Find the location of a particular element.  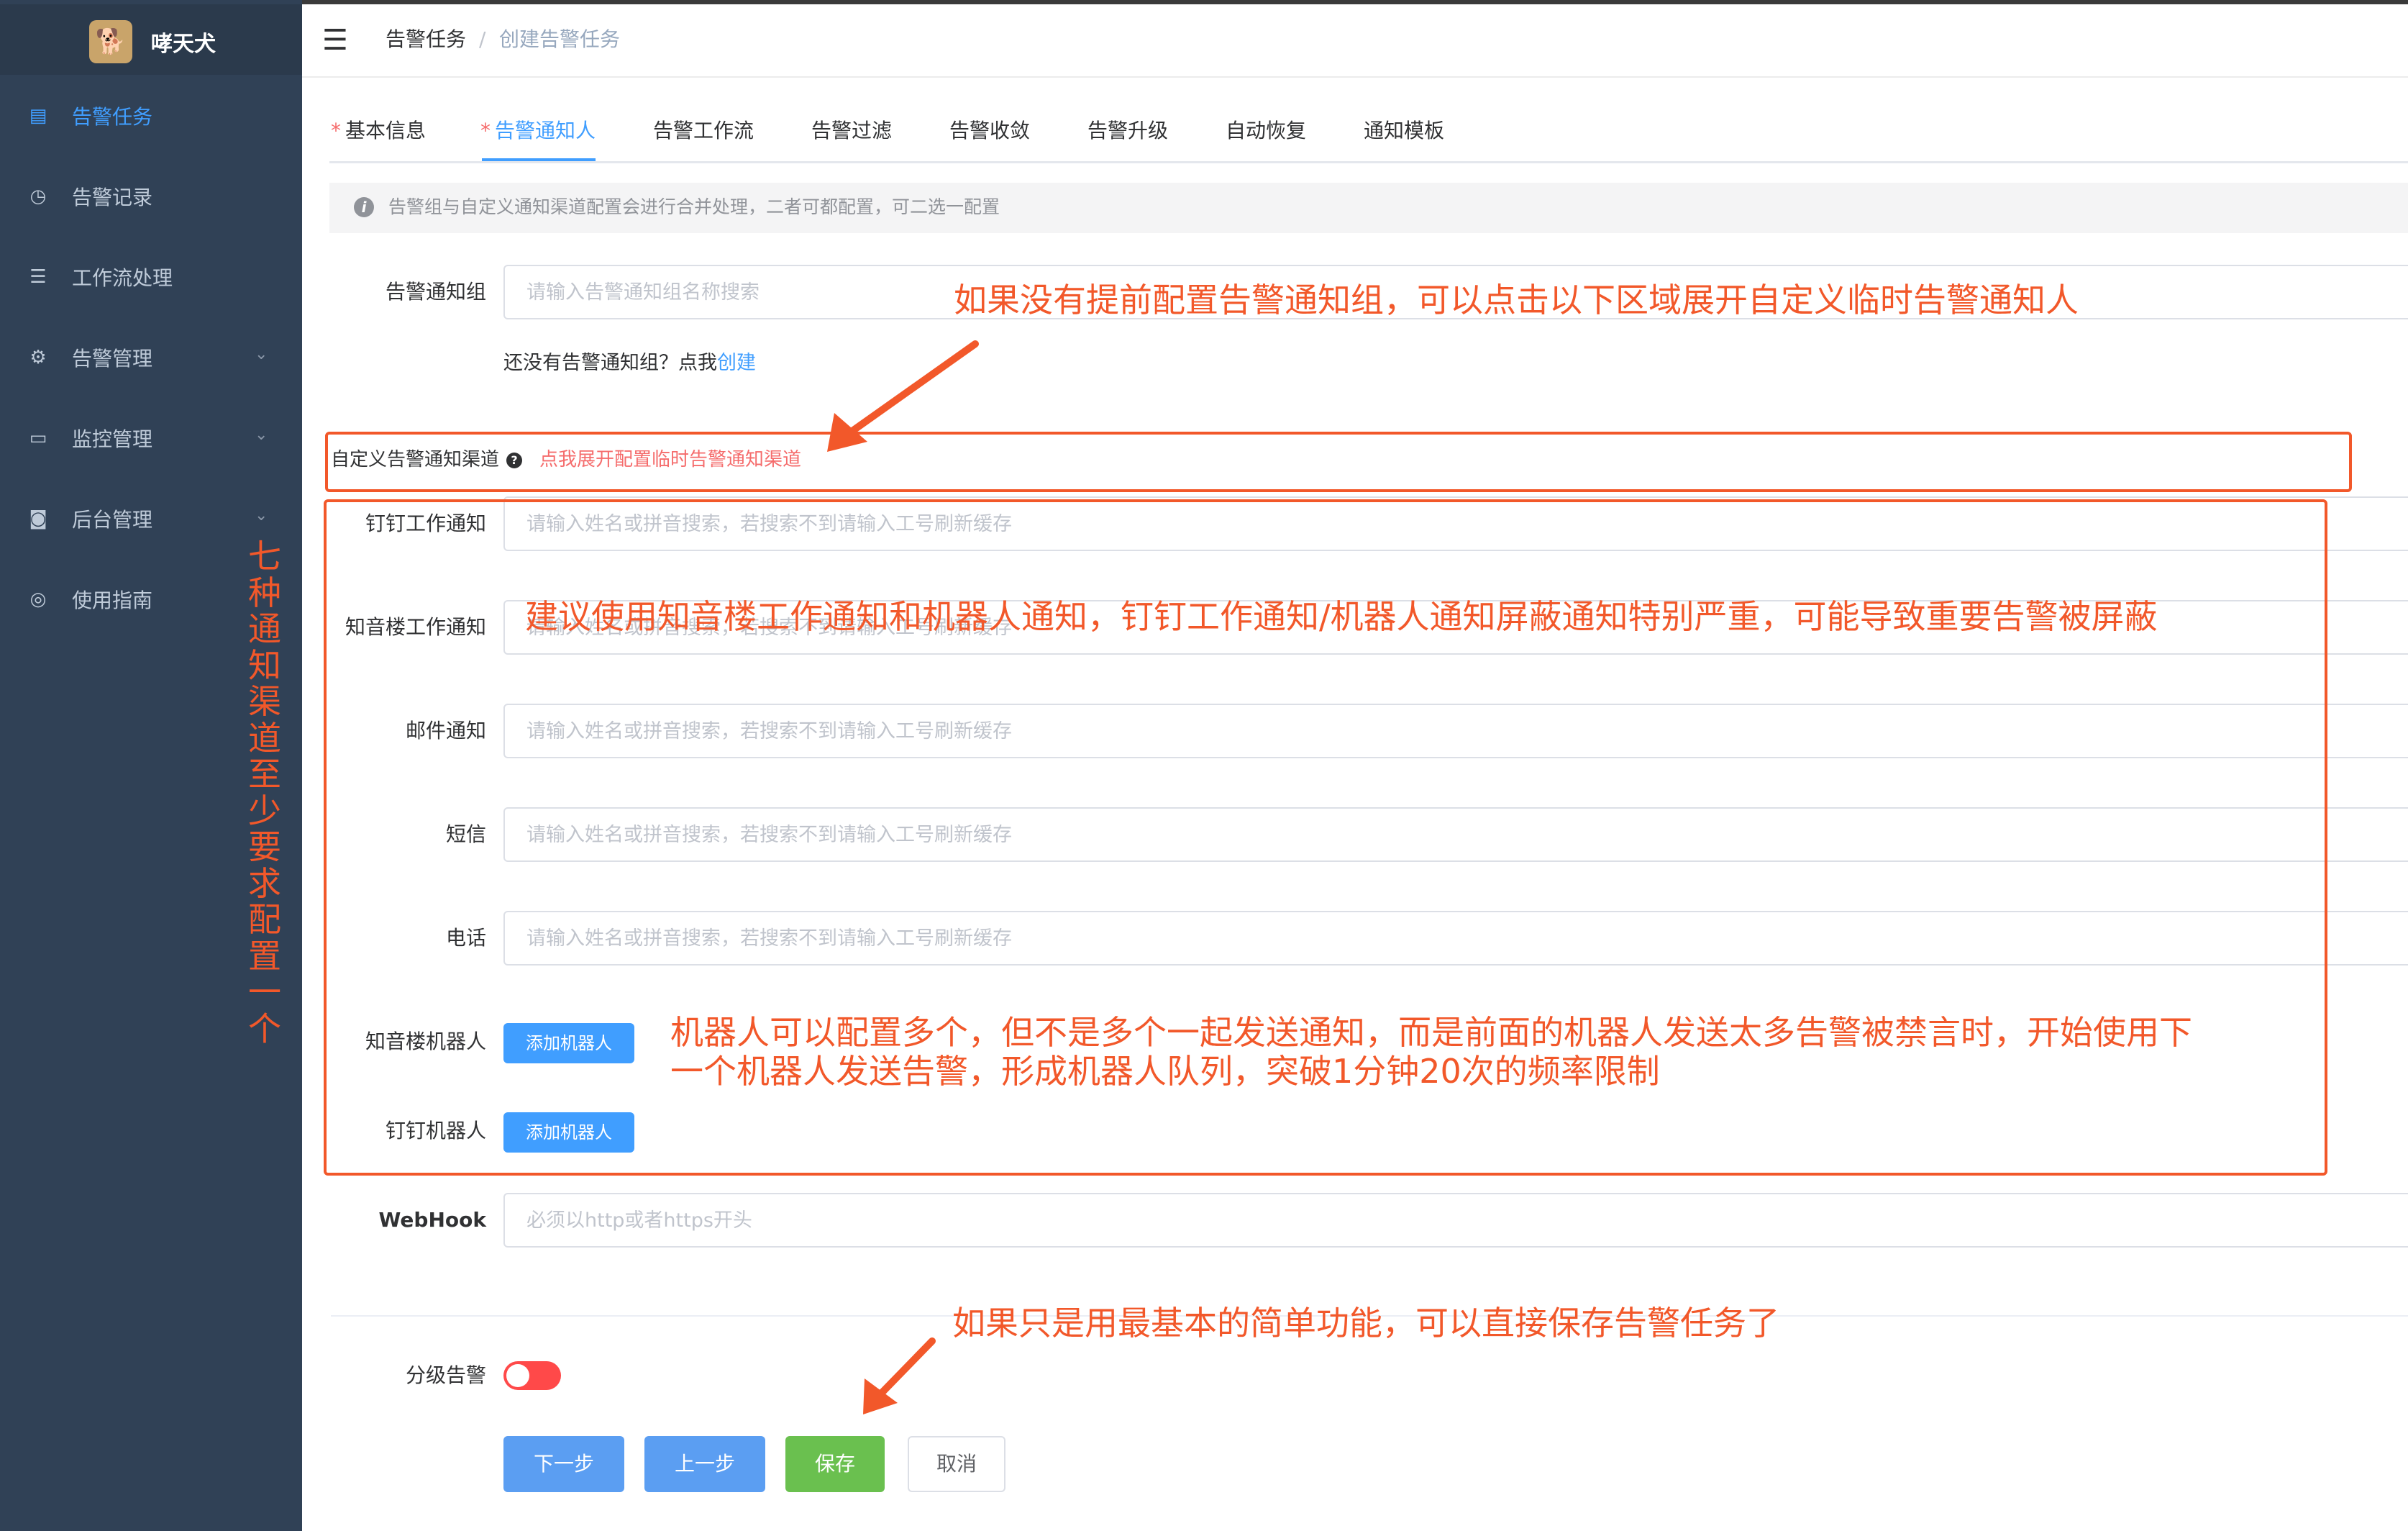

tab-label: 告警工作流 is located at coordinates (703, 130).